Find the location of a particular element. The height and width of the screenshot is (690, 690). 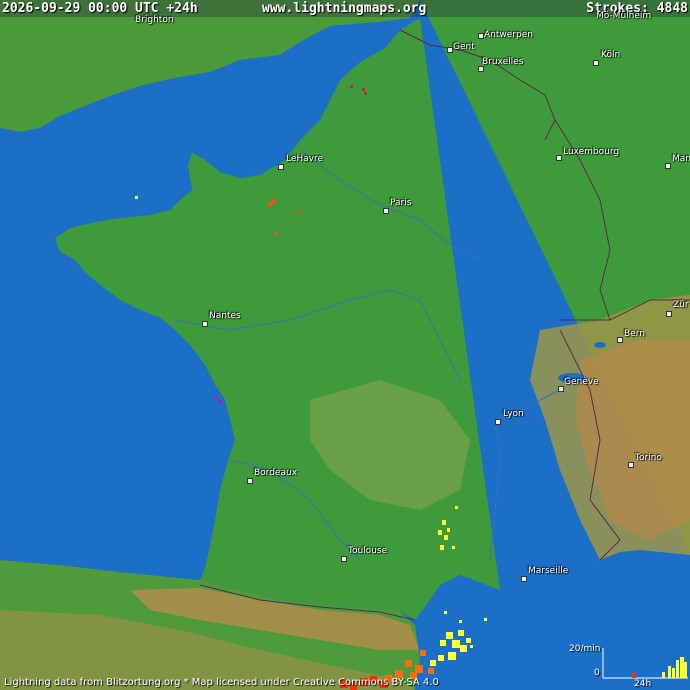

city-label-toulouse: Toulouse is located at coordinates (368, 551).